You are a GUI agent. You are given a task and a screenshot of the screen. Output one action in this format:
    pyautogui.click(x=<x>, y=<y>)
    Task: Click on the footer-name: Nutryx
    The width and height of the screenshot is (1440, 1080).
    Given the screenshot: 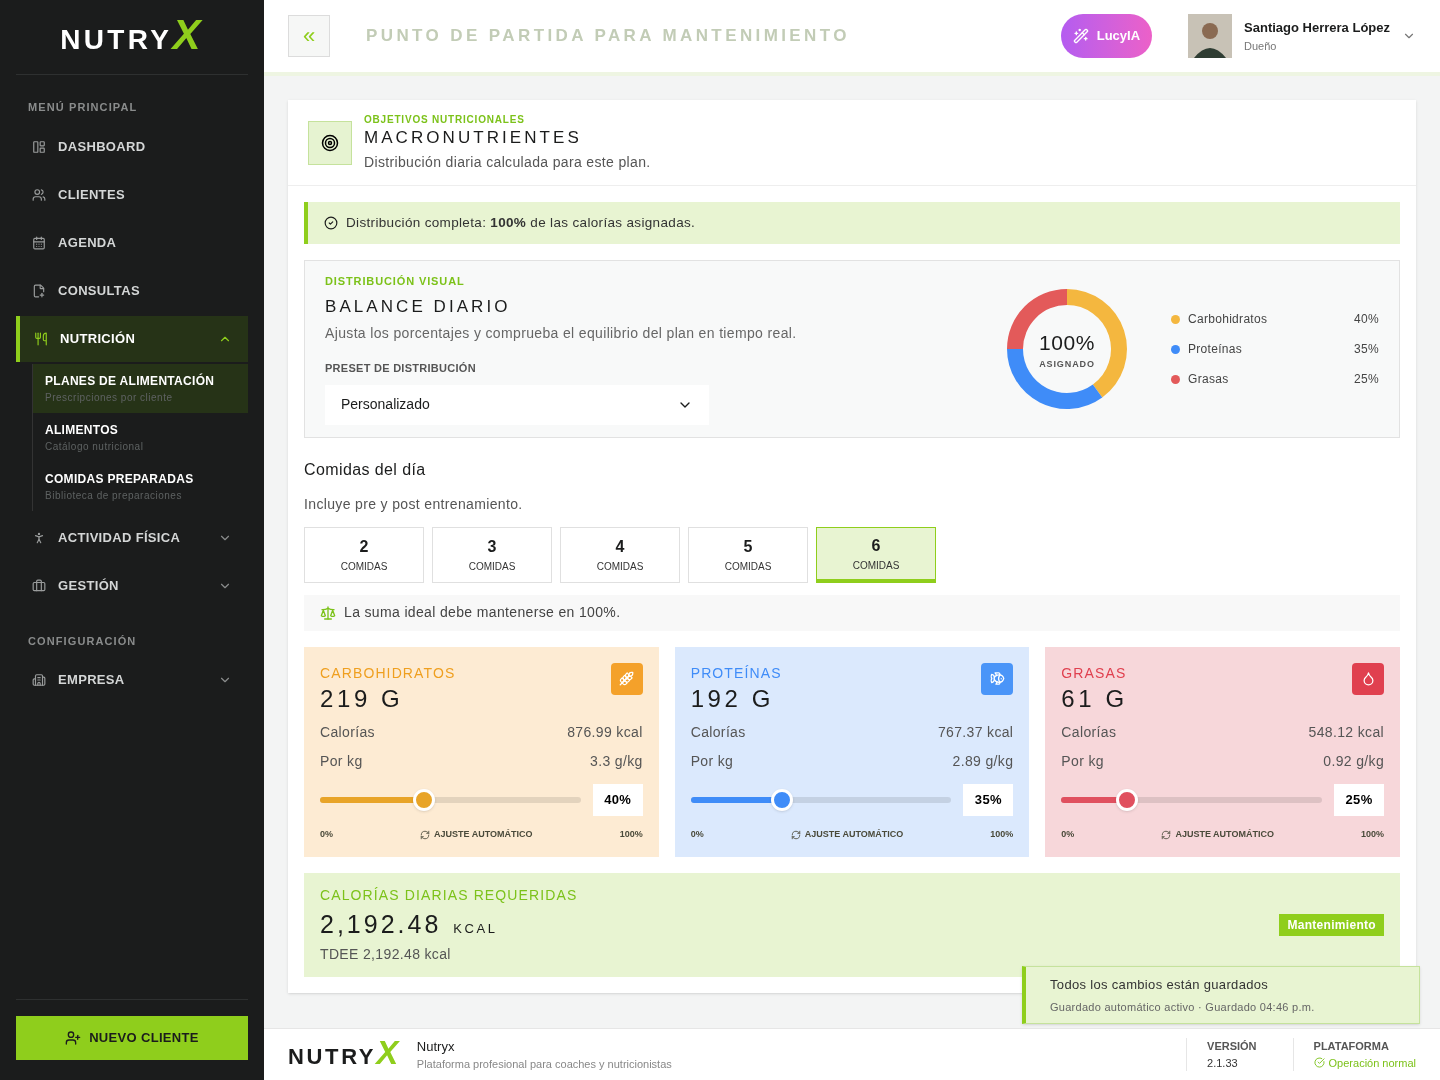 What is the action you would take?
    pyautogui.click(x=436, y=1046)
    